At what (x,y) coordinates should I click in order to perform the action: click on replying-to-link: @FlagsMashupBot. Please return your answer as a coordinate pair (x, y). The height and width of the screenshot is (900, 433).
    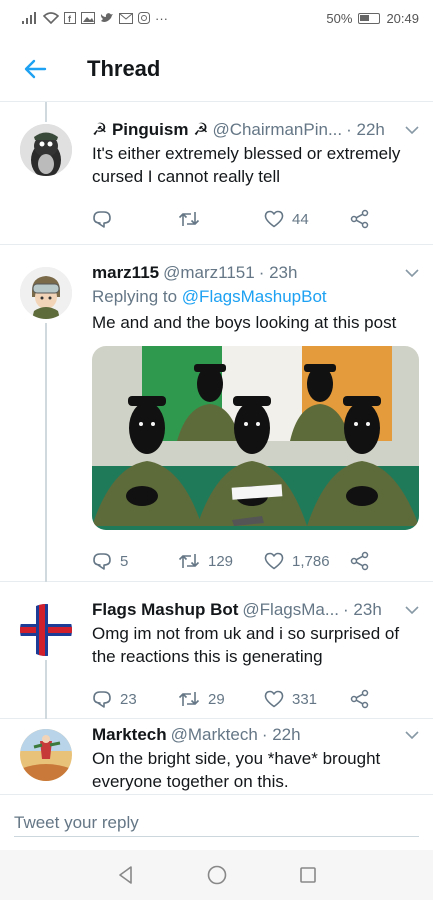
    Looking at the image, I should click on (254, 296).